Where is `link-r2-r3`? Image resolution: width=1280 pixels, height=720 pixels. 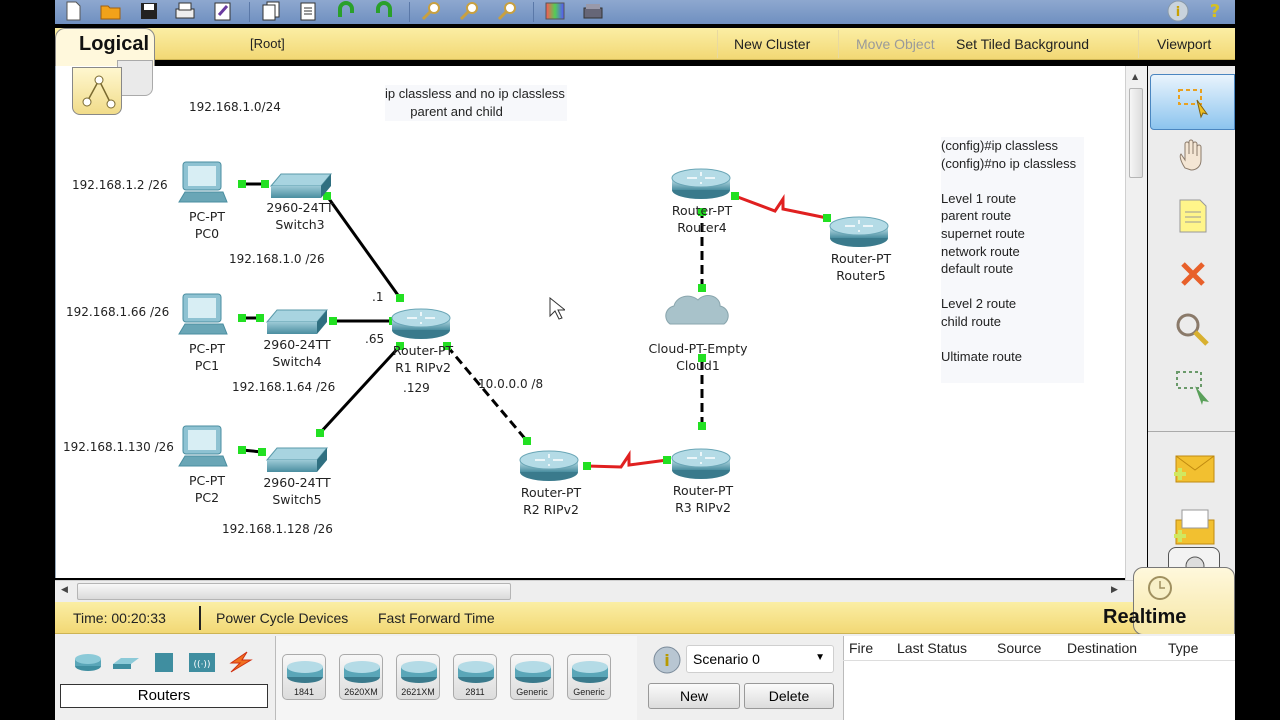 link-r2-r3 is located at coordinates (627, 460).